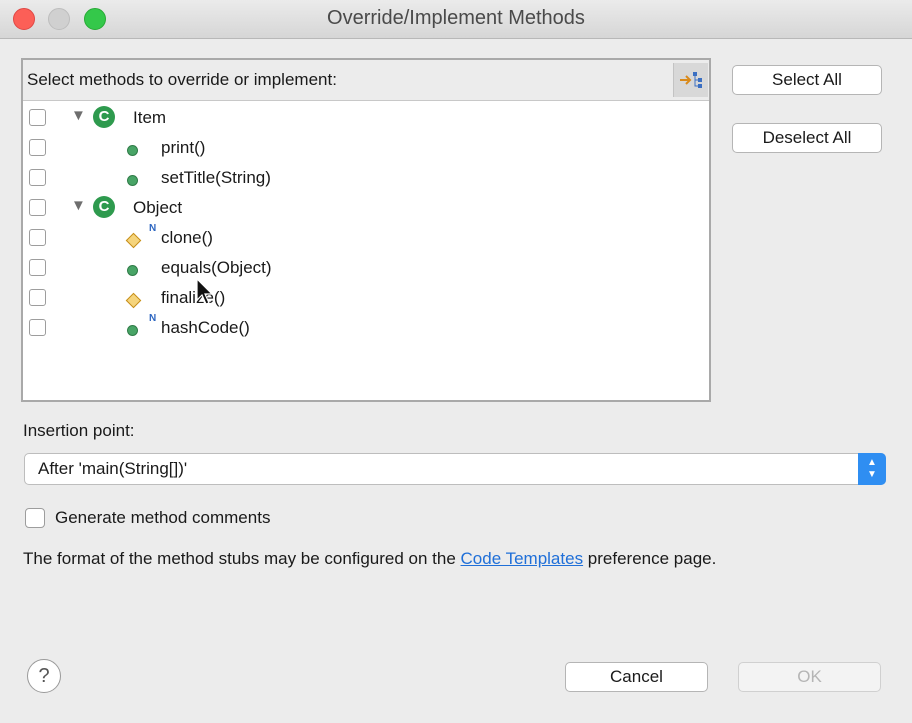 The image size is (912, 723). Describe the element at coordinates (216, 177) in the screenshot. I see `method-label: setTitle(String)` at that location.